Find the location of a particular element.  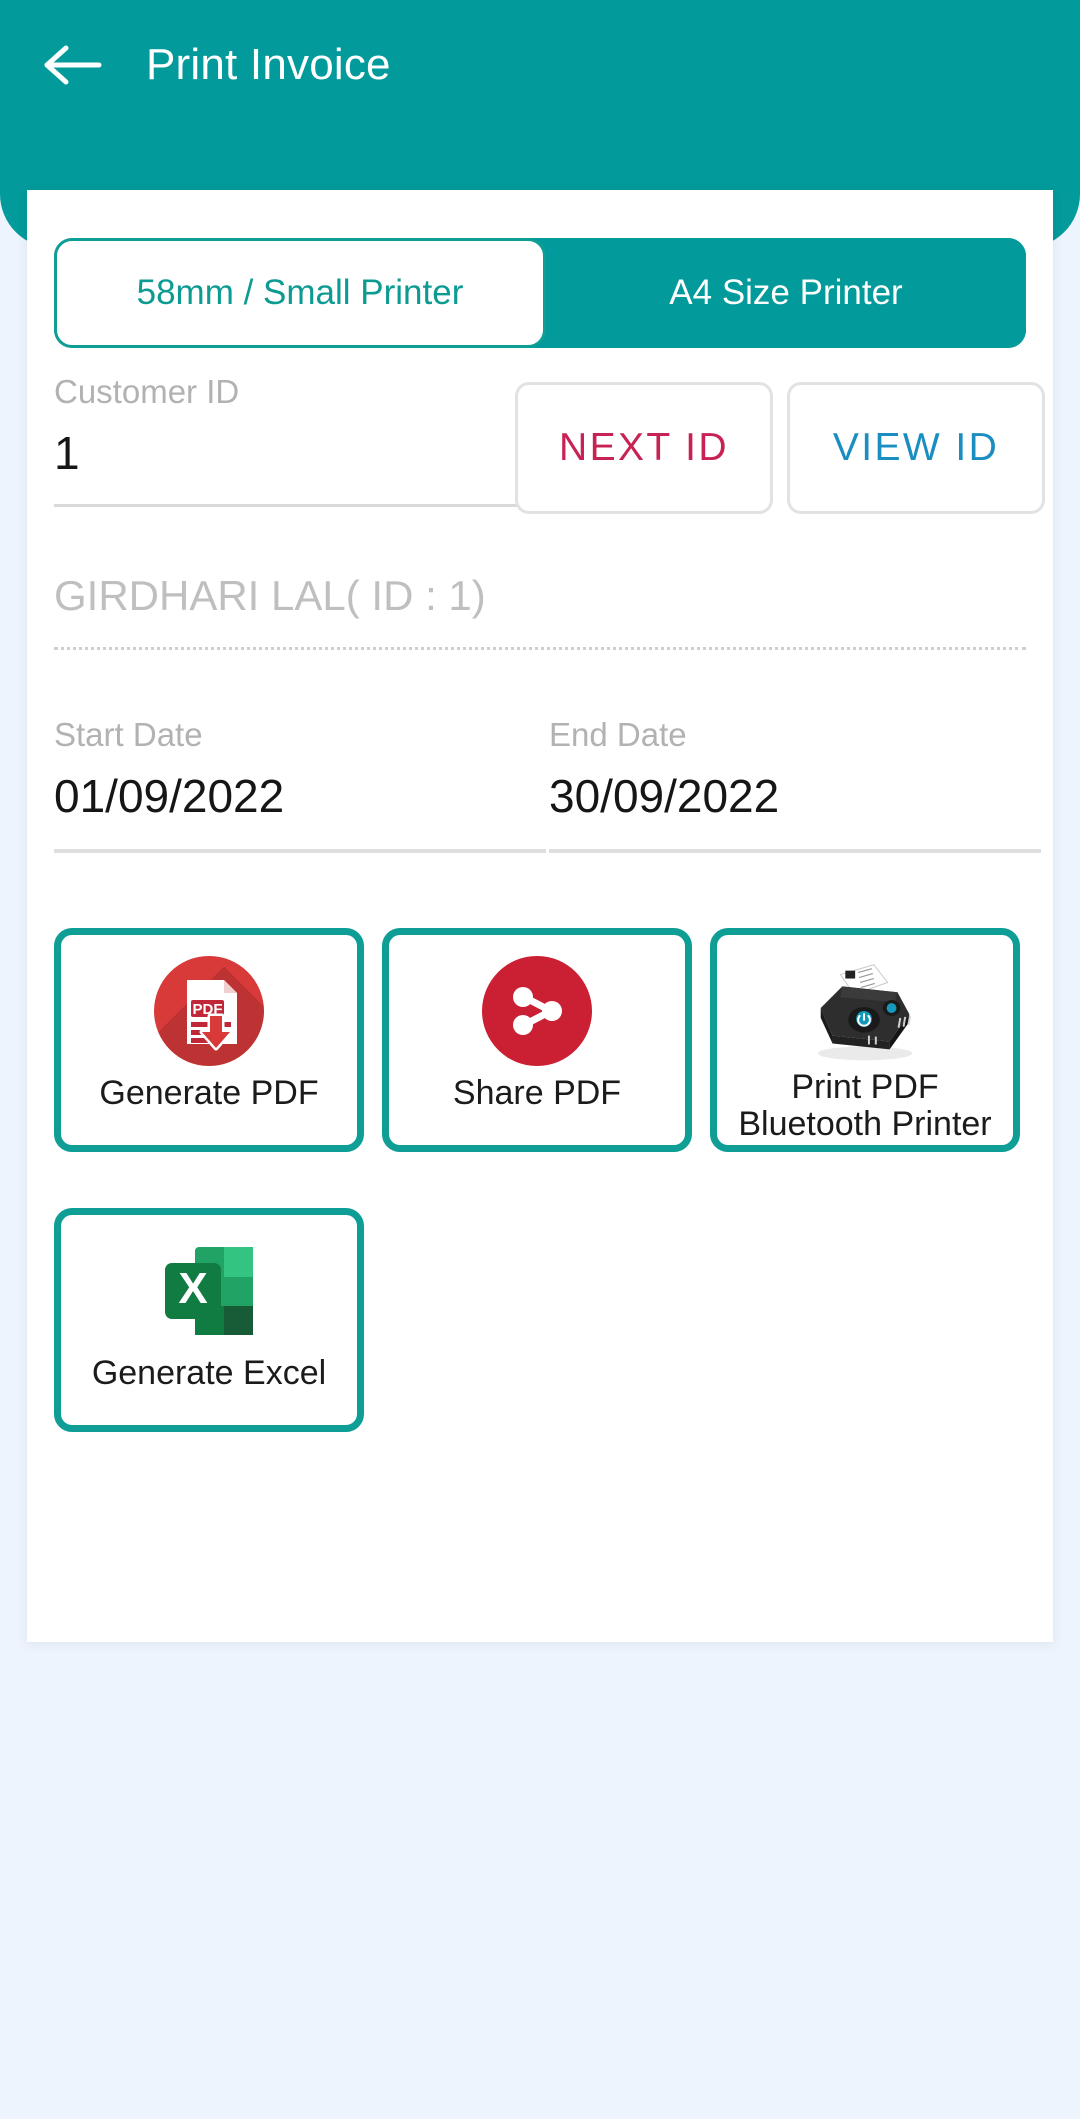

page-title: Print Invoice is located at coordinates (268, 64).